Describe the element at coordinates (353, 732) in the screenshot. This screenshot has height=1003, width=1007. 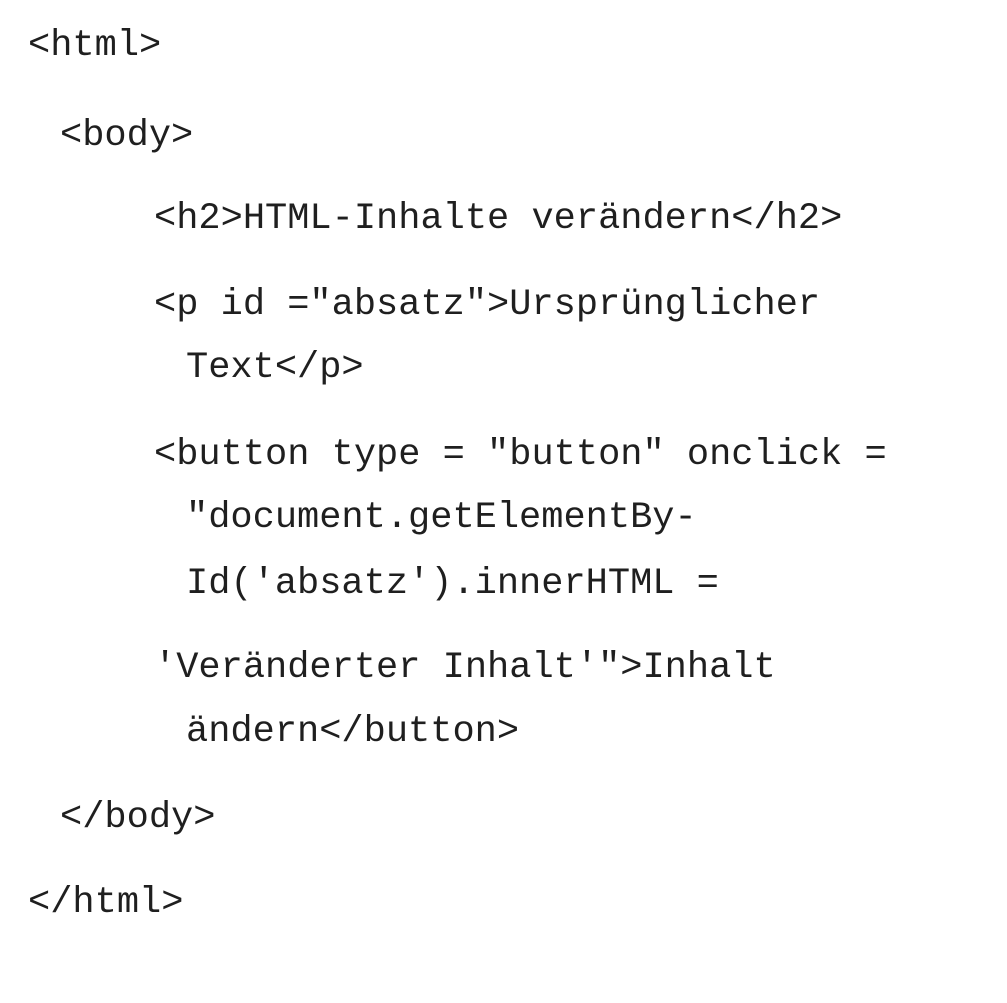
I see `code-line-button-cont-4: ändern</button>` at that location.